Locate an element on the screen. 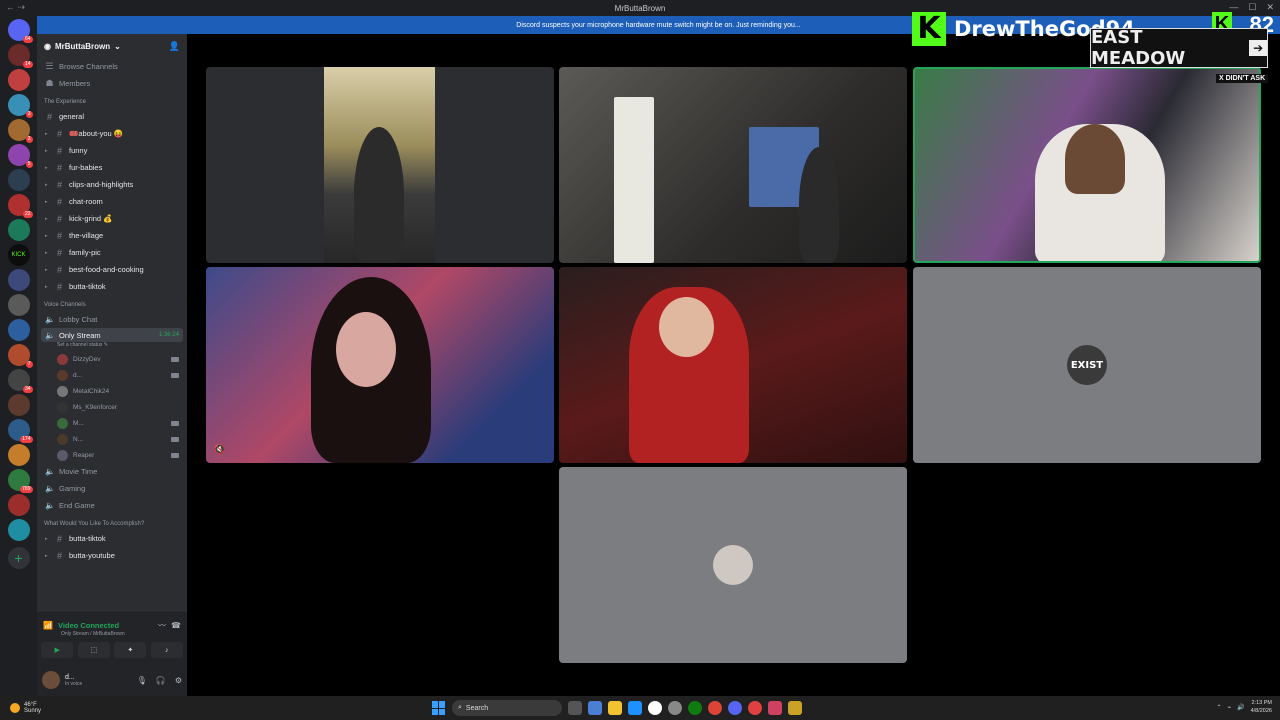  server-icon: 14 is located at coordinates (20, 56).